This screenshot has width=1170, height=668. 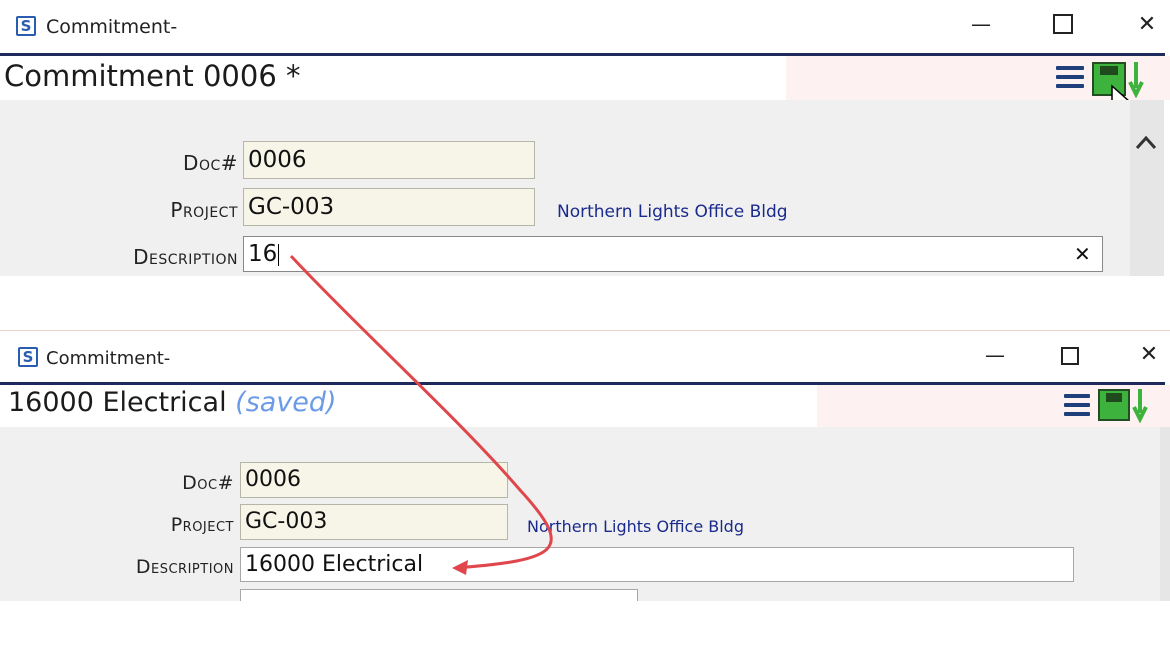 What do you see at coordinates (1114, 405) in the screenshot?
I see `save-icon` at bounding box center [1114, 405].